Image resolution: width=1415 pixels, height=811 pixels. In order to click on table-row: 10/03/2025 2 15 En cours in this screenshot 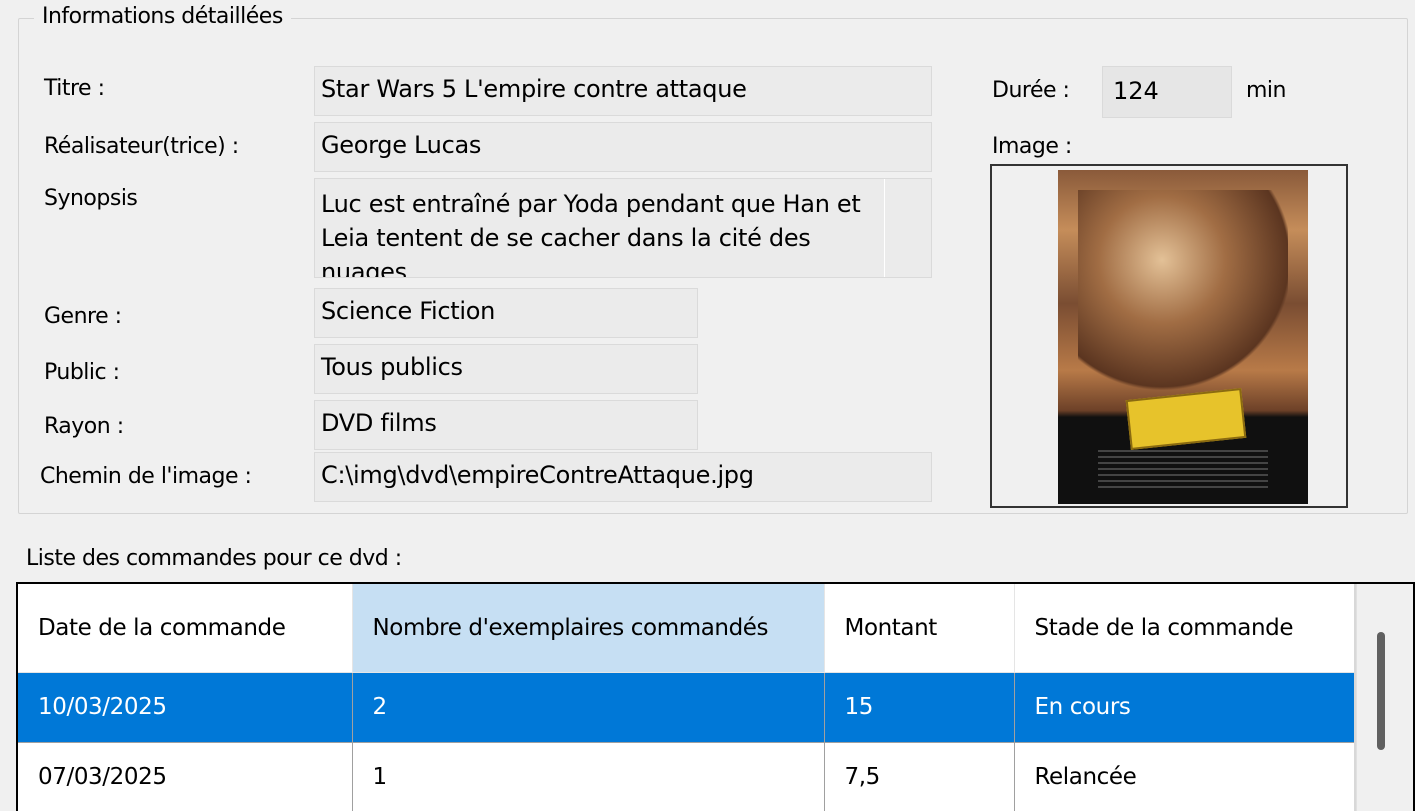, I will do `click(686, 707)`.